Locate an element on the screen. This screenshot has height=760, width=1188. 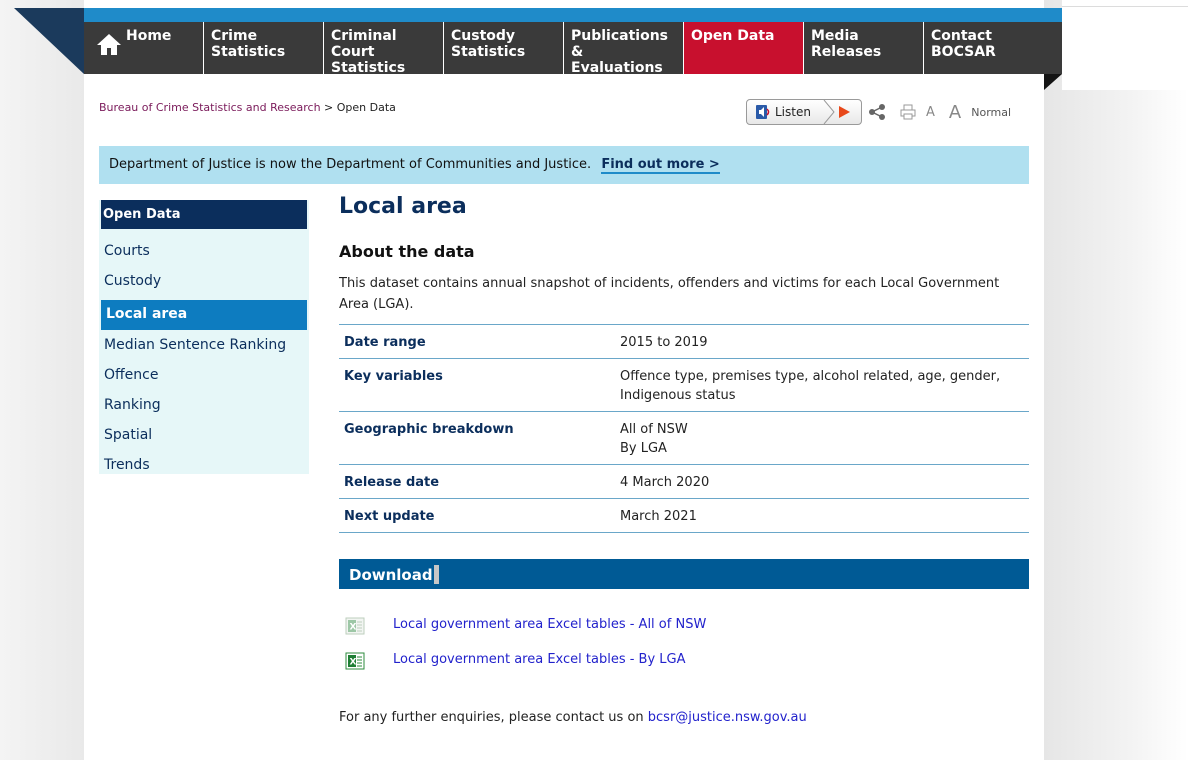
find-out-more-link: Find out more > is located at coordinates (660, 165).